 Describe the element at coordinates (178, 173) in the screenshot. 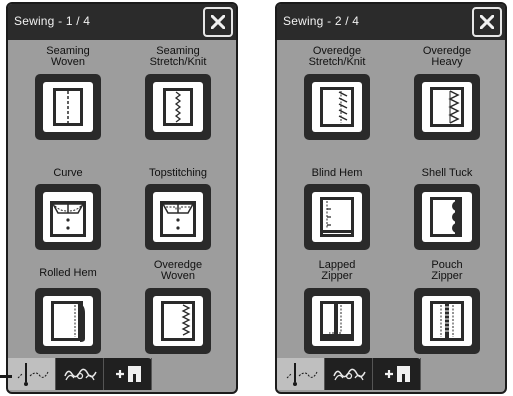

I see `stitch-label: Topstitching` at that location.